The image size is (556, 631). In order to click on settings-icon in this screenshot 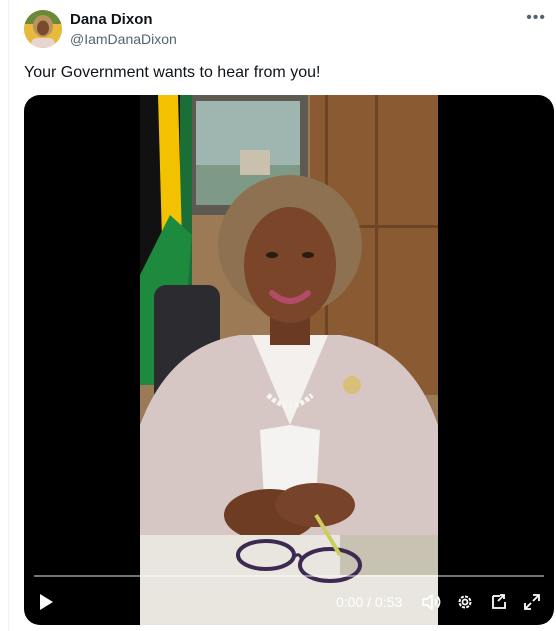, I will do `click(465, 602)`.